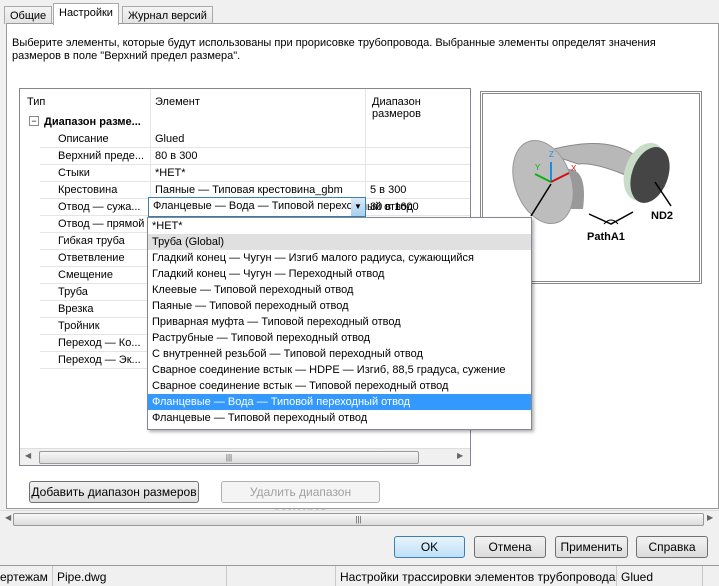  I want to click on column-type: Тип, so click(36, 102).